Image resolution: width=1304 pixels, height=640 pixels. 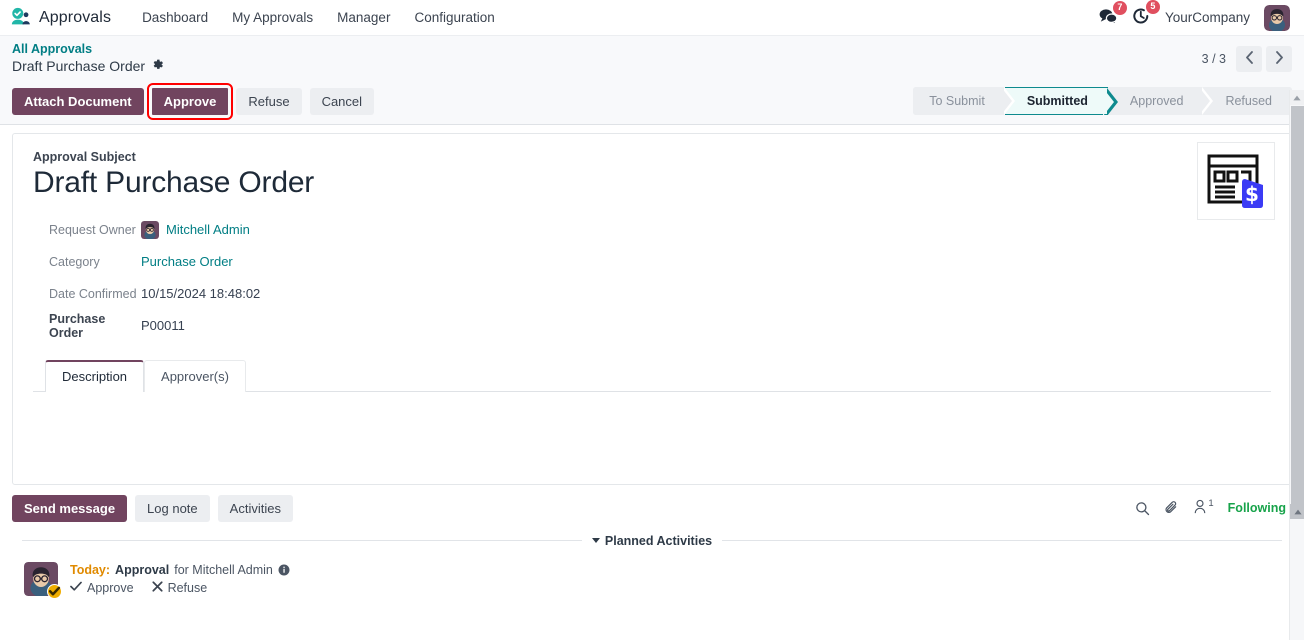 What do you see at coordinates (1002, 540) in the screenshot?
I see `divider-right` at bounding box center [1002, 540].